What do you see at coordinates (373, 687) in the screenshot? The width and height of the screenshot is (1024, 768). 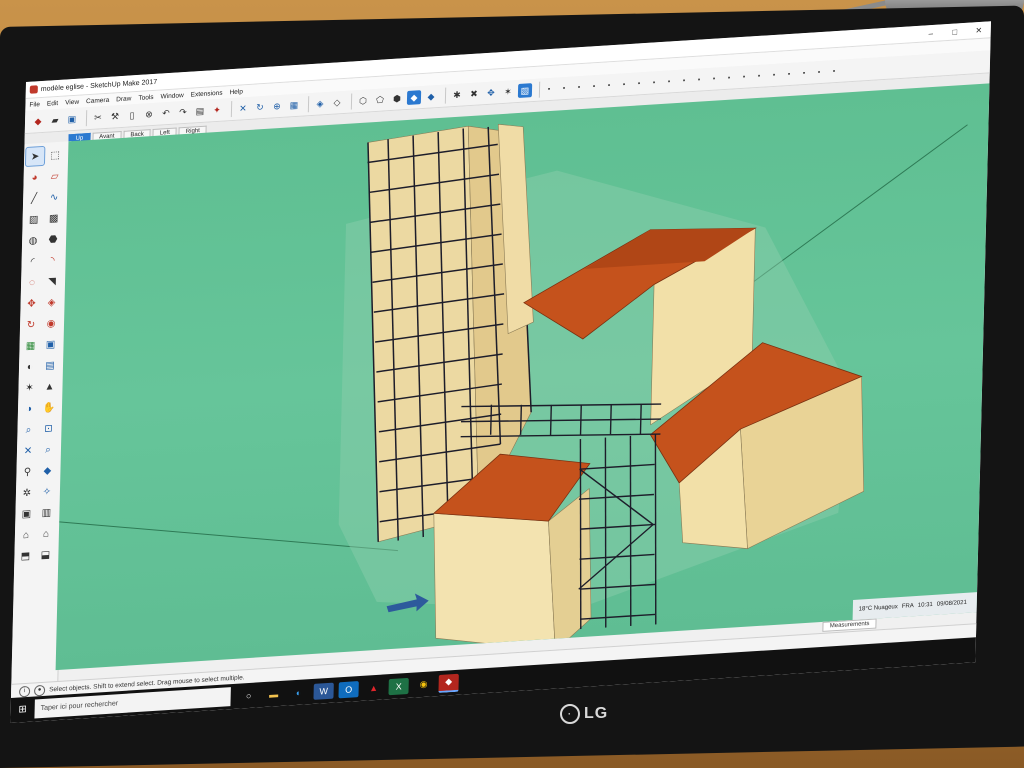 I see `acrobat-icon: ▲` at bounding box center [373, 687].